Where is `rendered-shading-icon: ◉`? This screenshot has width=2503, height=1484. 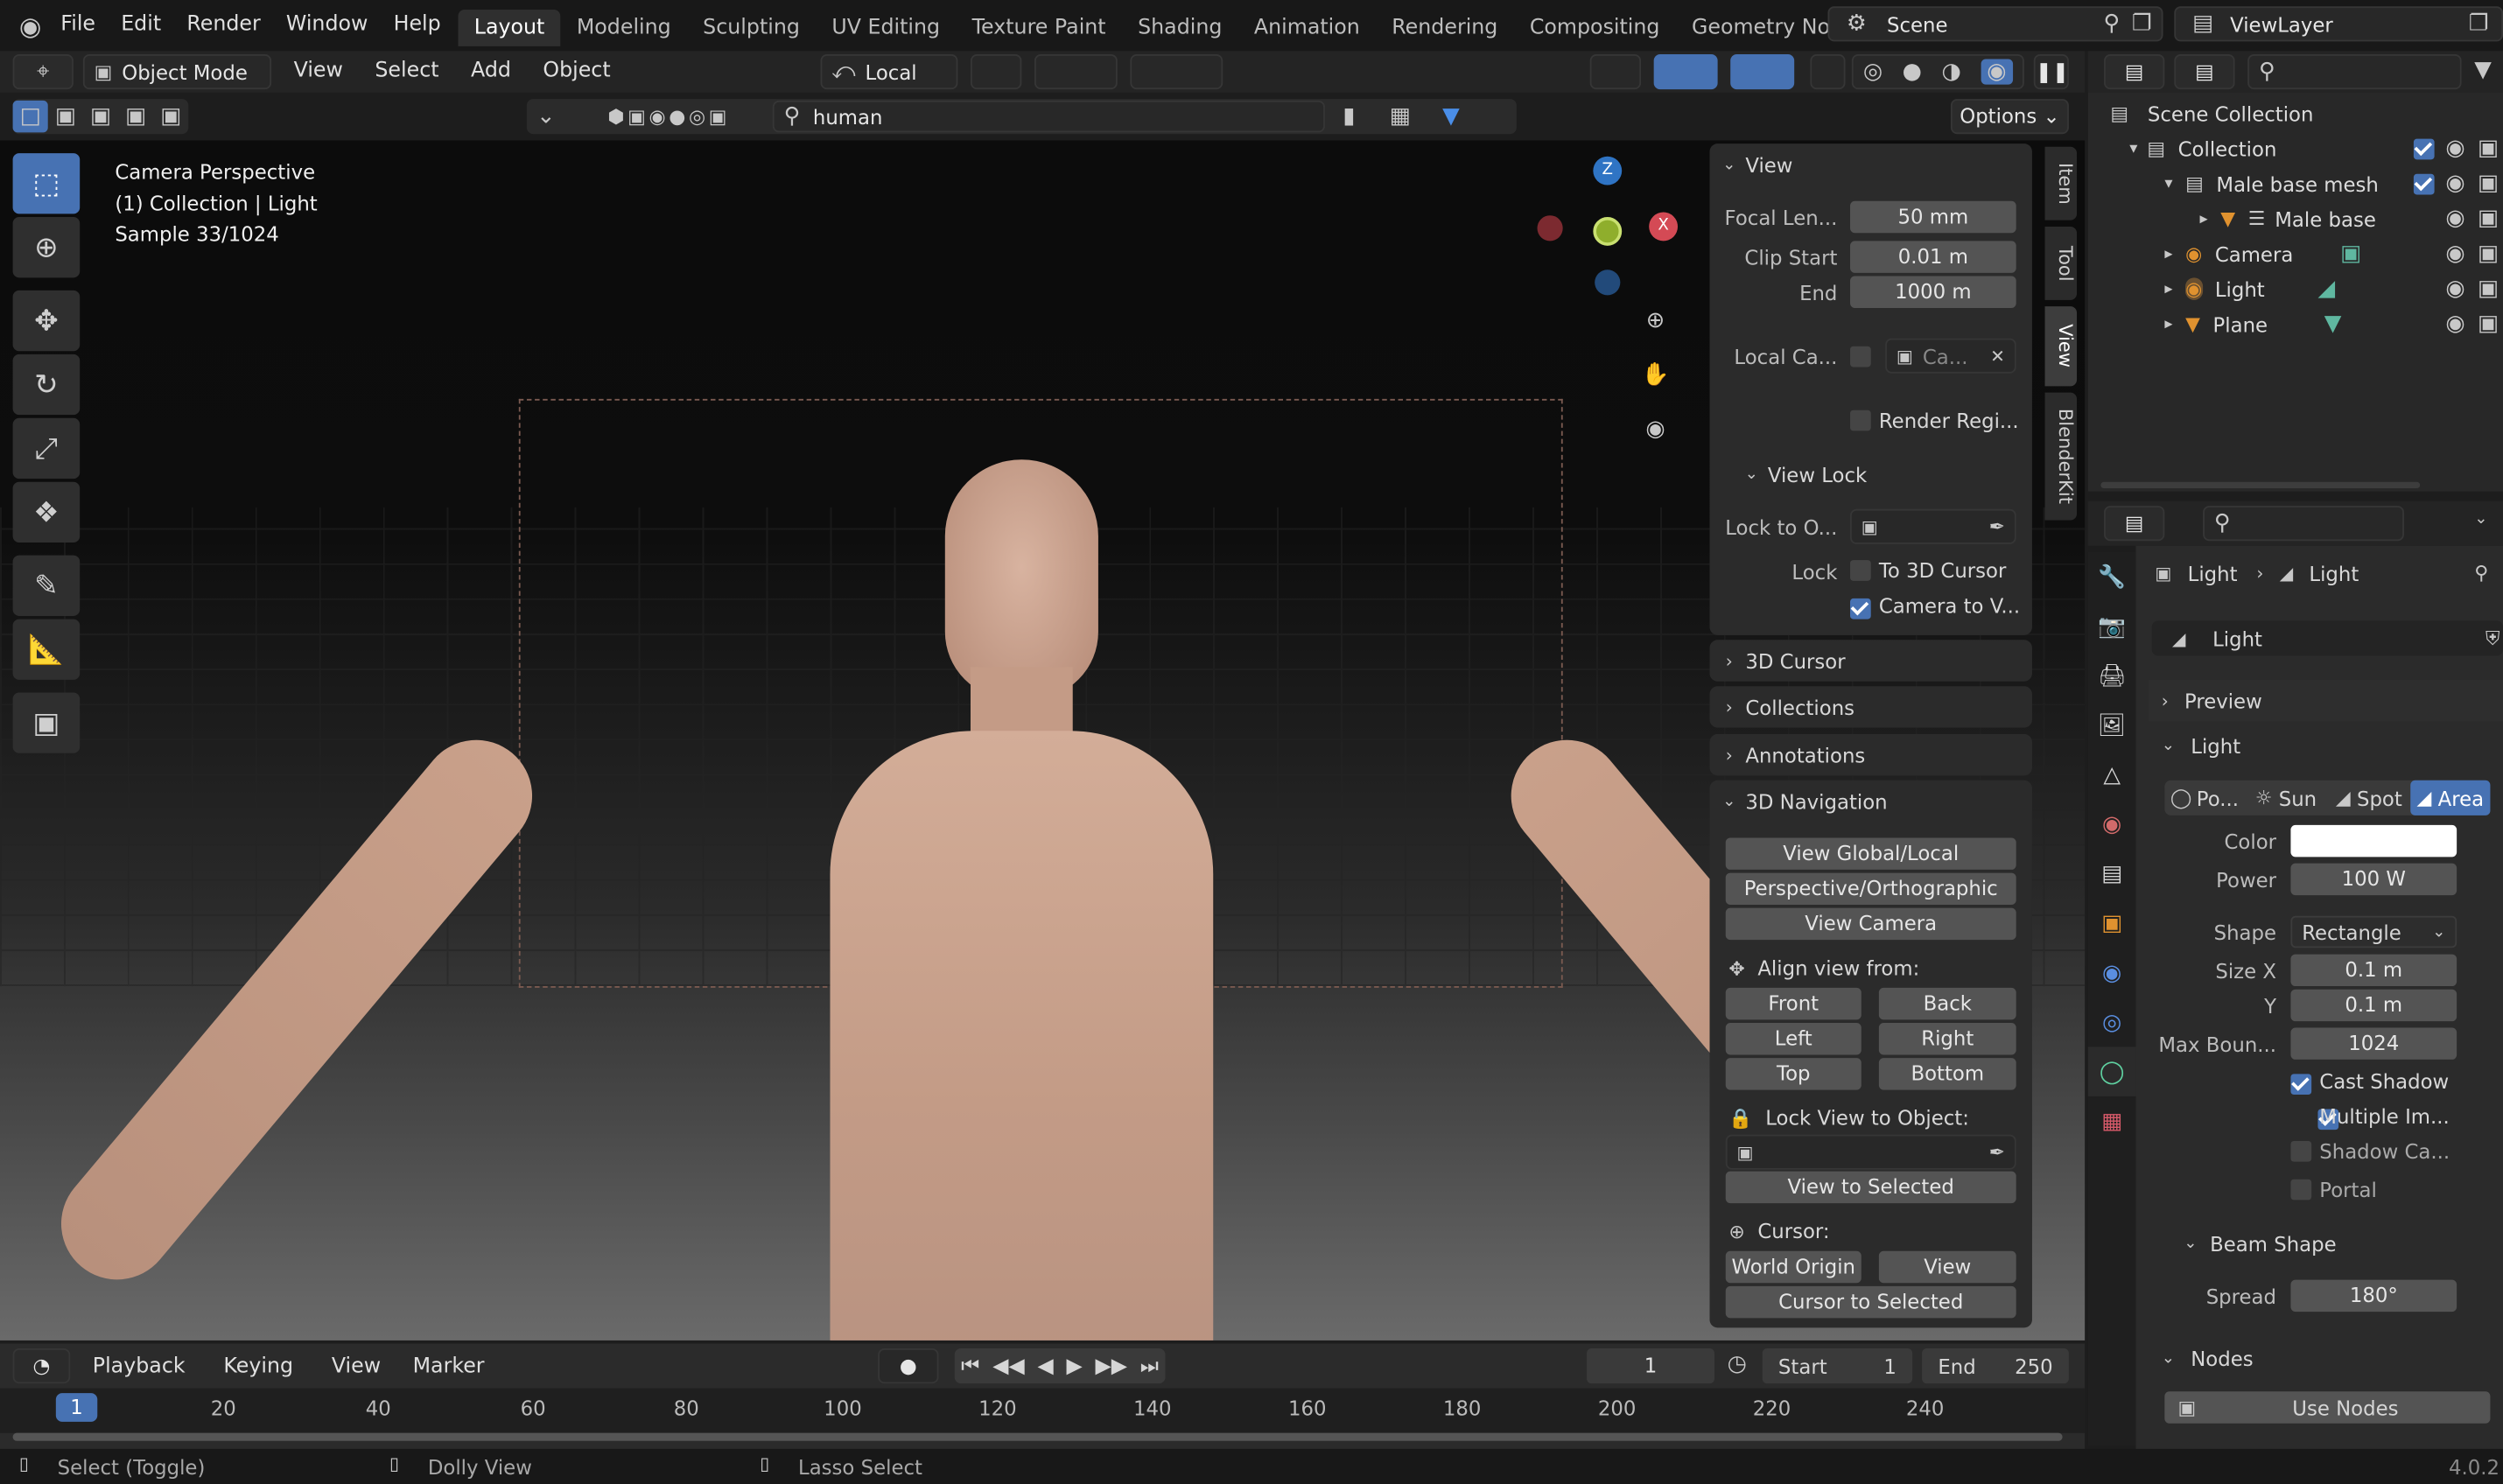
rendered-shading-icon: ◉ is located at coordinates (1997, 72).